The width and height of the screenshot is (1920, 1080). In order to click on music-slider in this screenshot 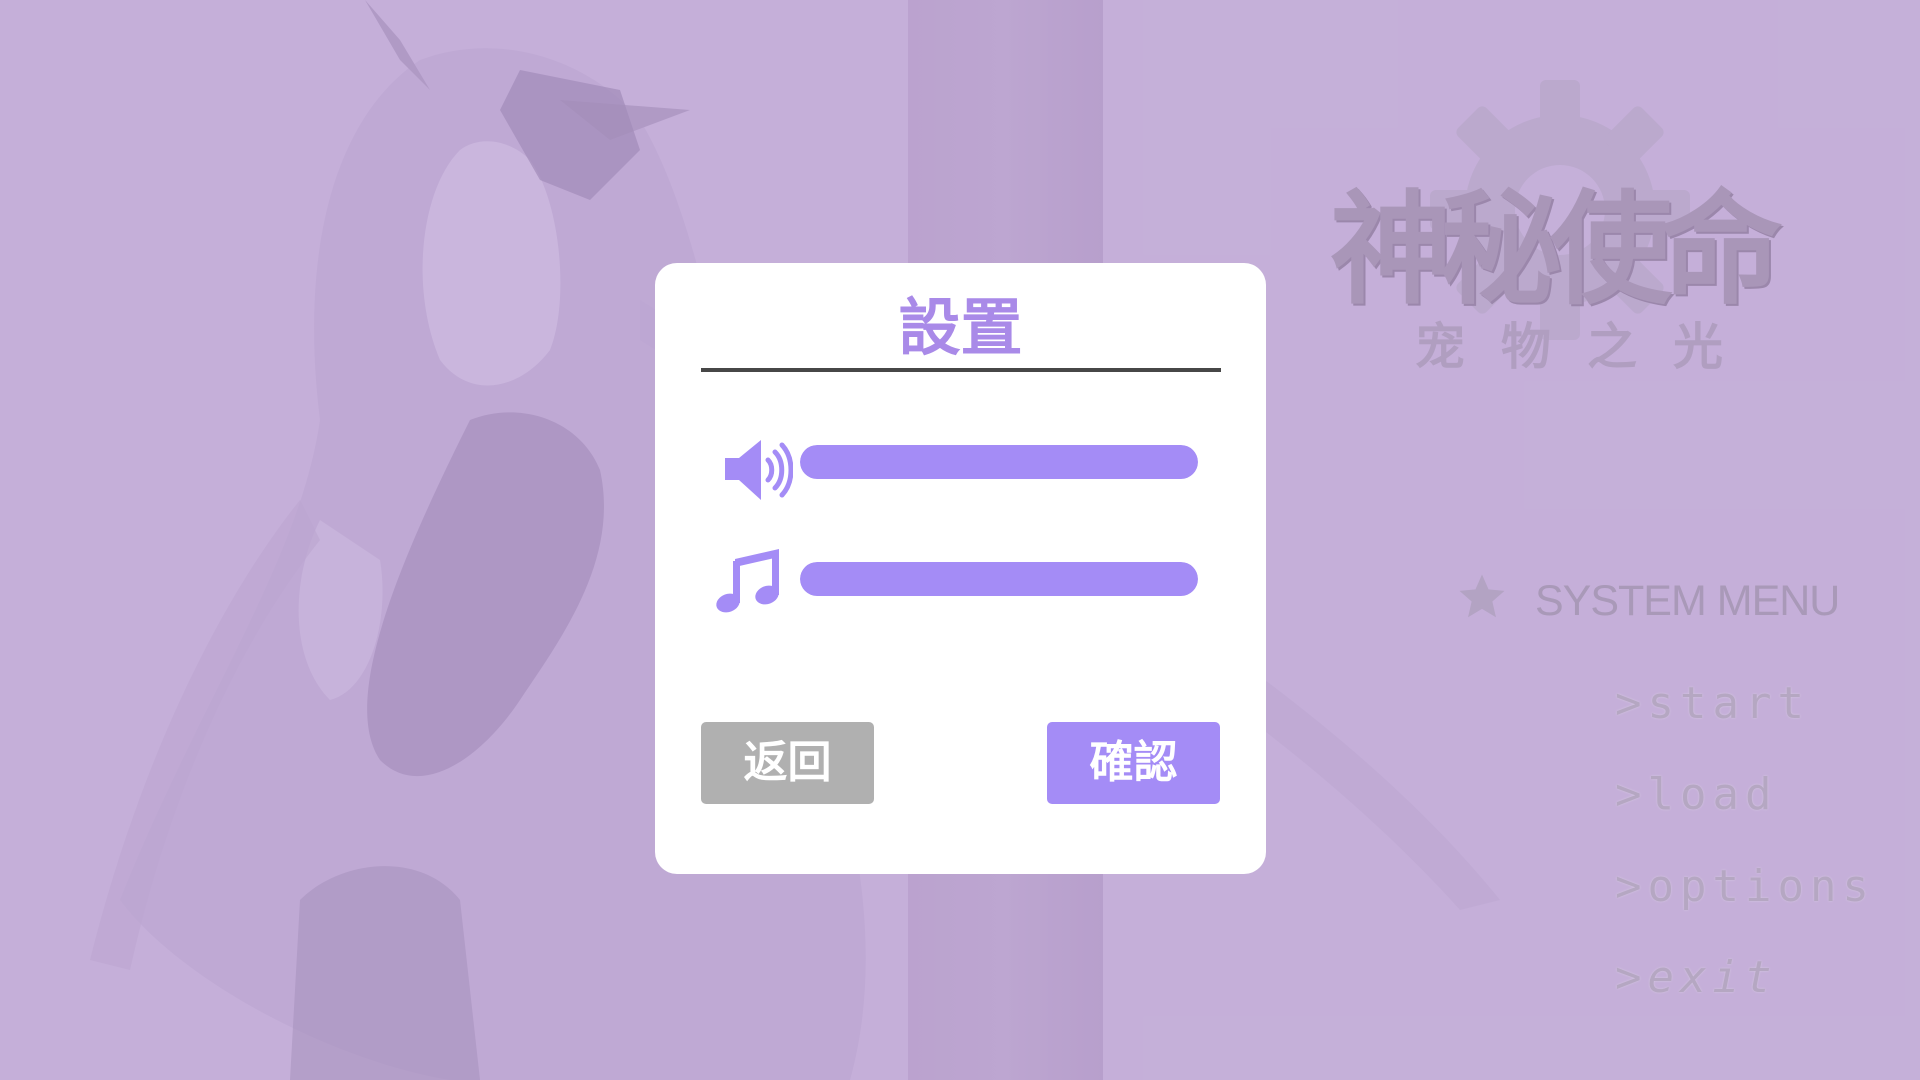, I will do `click(999, 579)`.